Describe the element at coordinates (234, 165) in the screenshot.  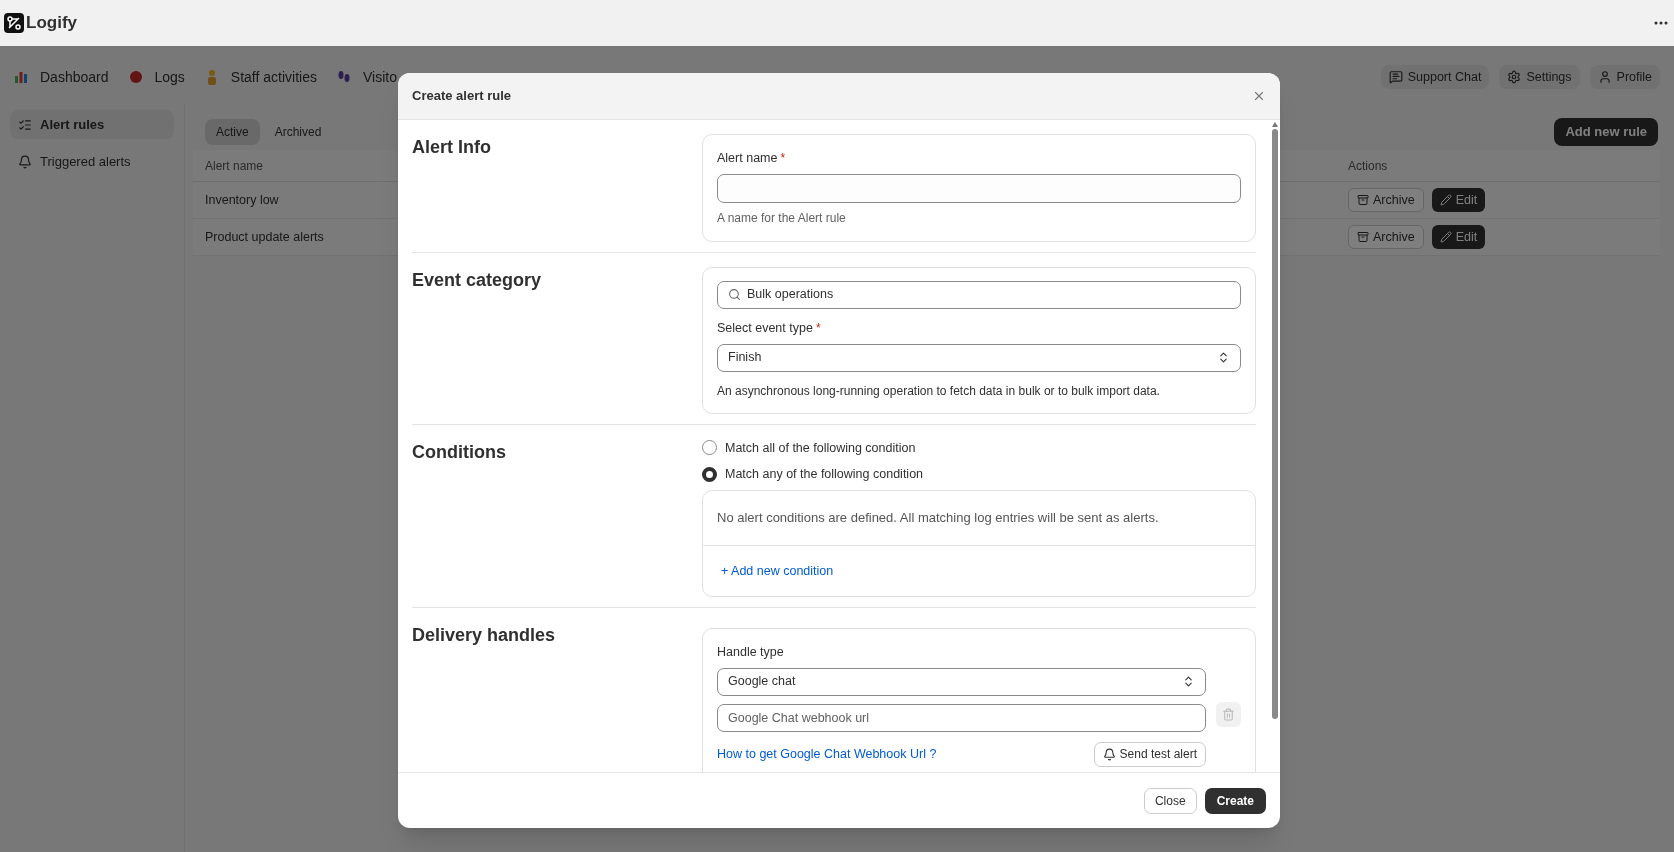
I see `column-header: Alert name` at that location.